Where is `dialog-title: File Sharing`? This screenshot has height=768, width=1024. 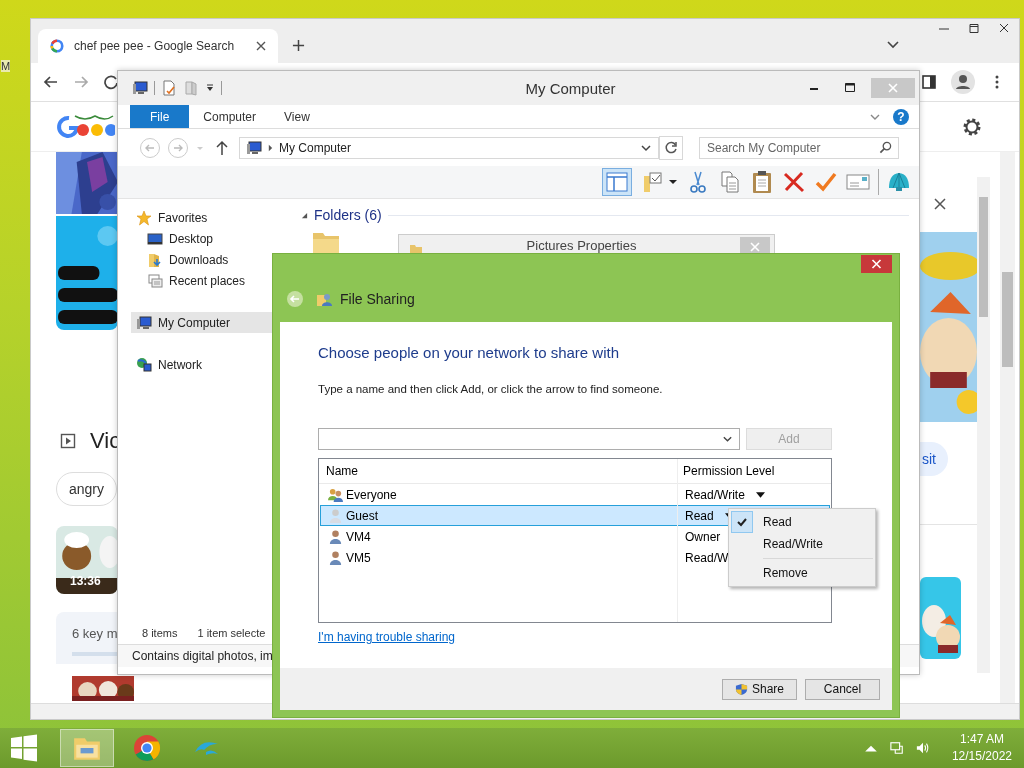
dialog-title: File Sharing is located at coordinates (377, 299).